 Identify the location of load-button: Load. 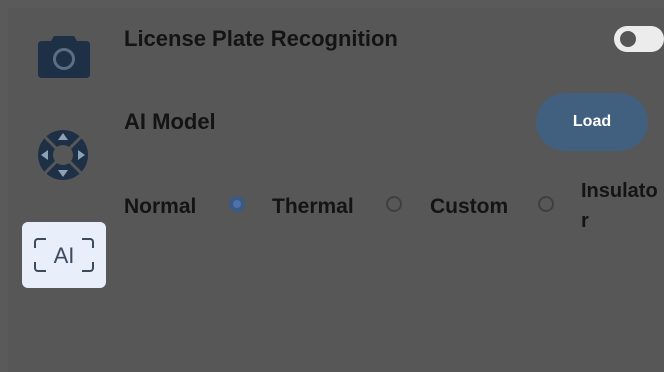
(592, 122).